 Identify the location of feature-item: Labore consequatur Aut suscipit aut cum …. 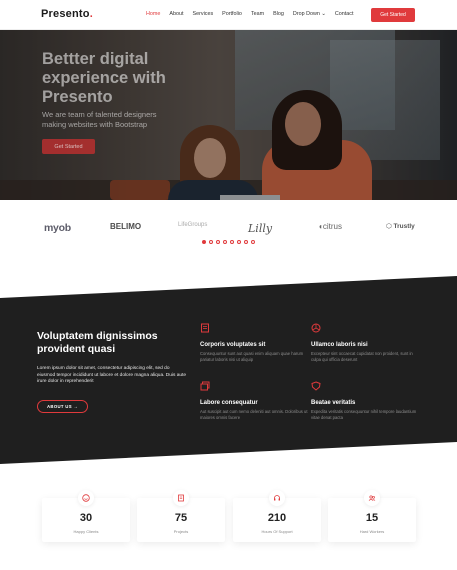
(255, 400).